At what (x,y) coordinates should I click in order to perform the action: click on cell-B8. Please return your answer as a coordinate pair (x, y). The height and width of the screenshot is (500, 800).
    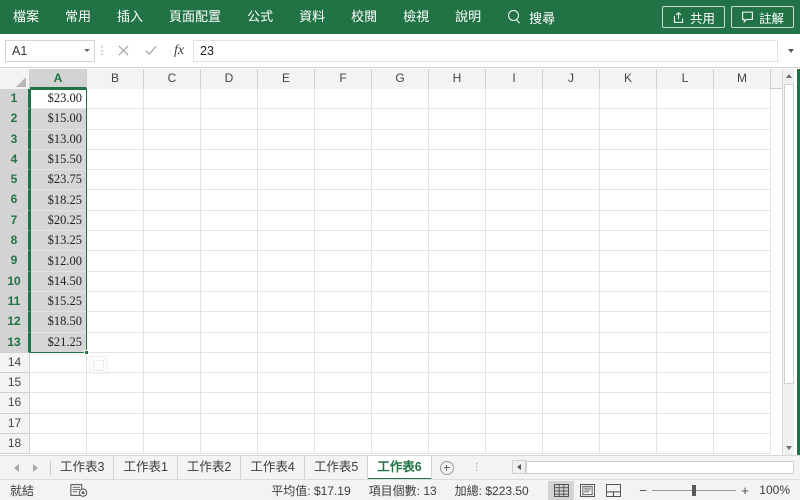
    Looking at the image, I should click on (115, 241).